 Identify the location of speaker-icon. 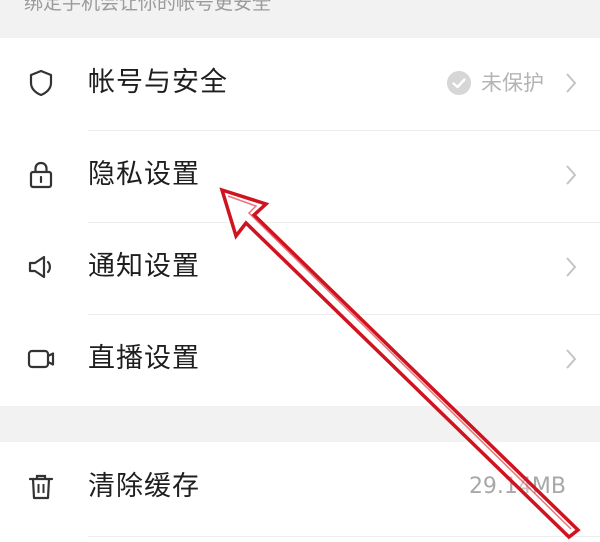
(39, 267).